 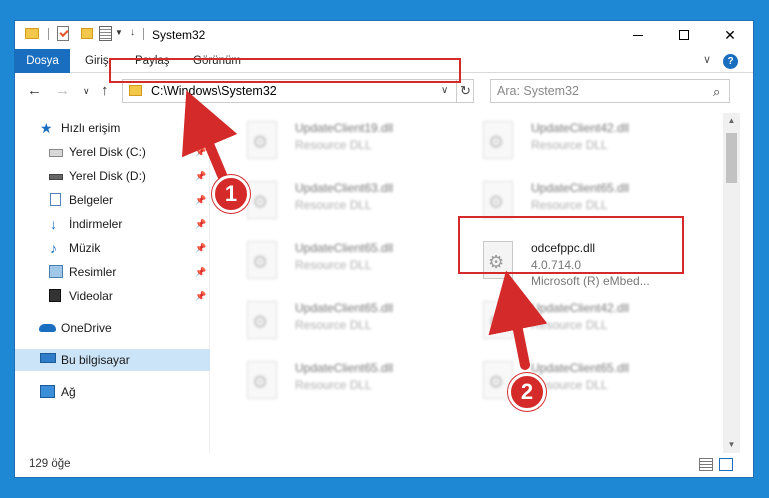 What do you see at coordinates (384, 35) in the screenshot?
I see `title-bar: ▼ ↓ System32 ✕` at bounding box center [384, 35].